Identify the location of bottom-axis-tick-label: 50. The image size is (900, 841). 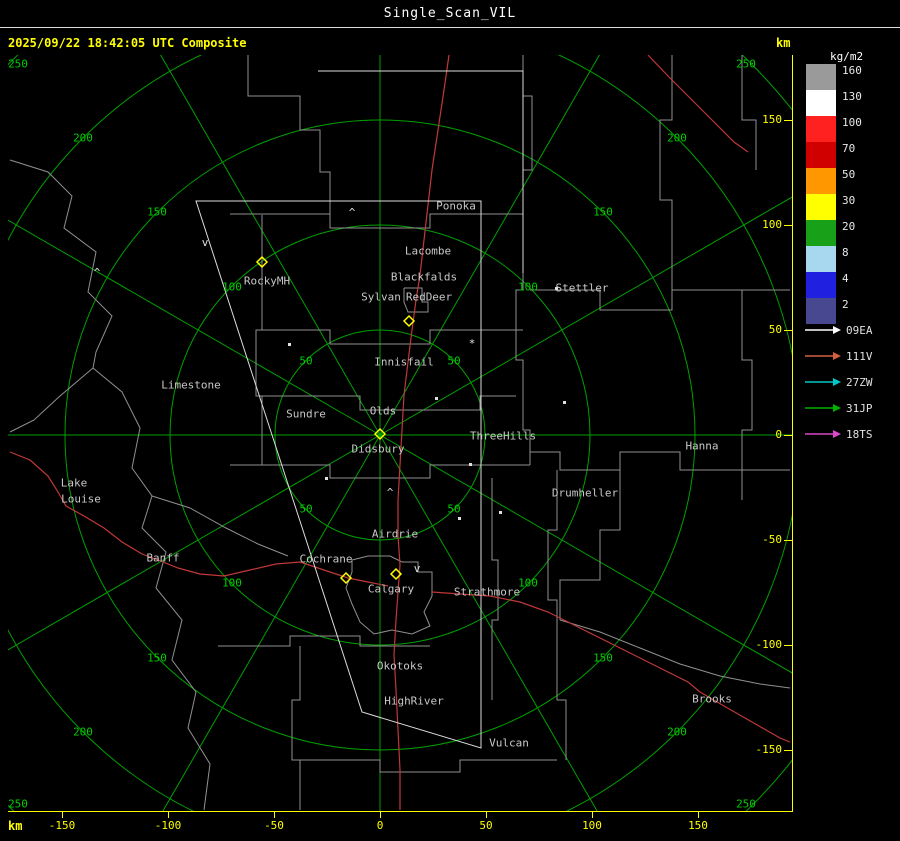
(486, 825).